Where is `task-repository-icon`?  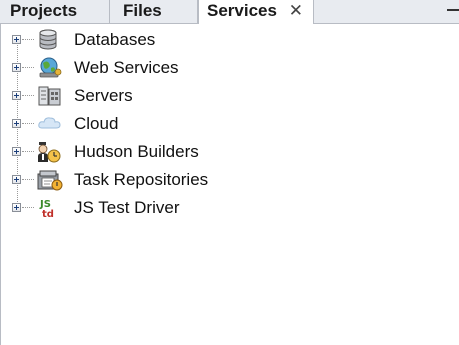
task-repository-icon is located at coordinates (50, 180).